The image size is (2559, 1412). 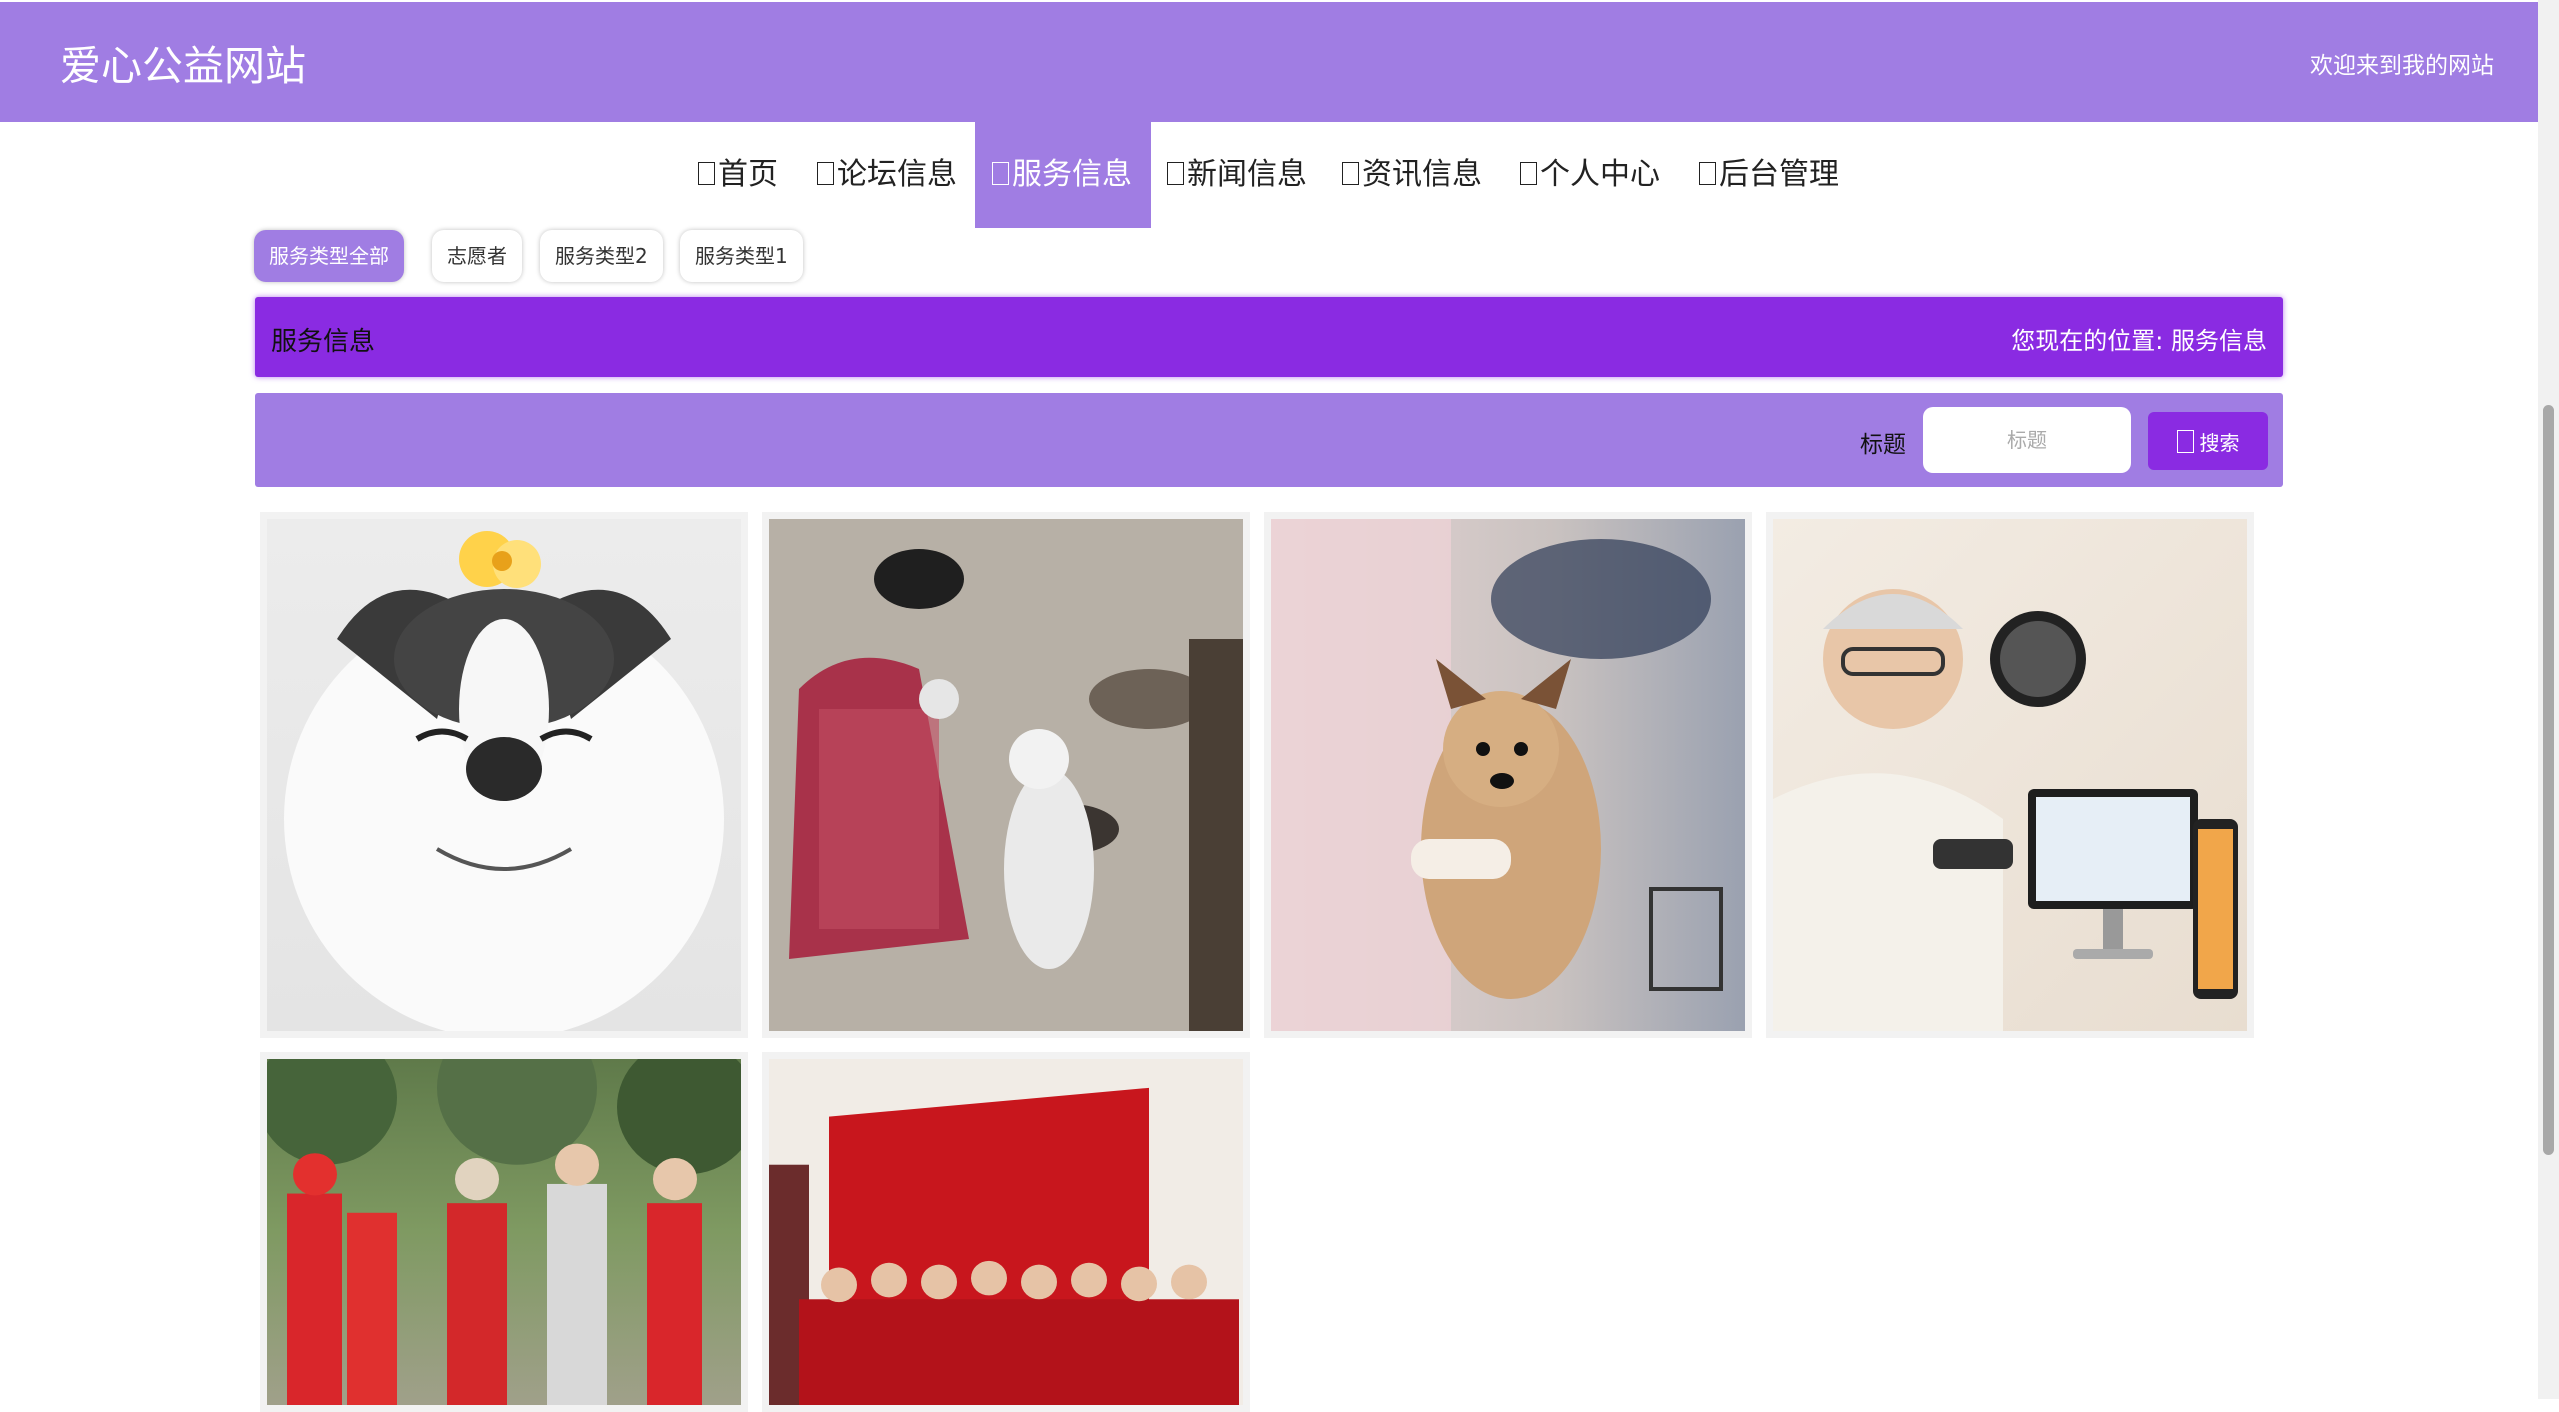 I want to click on vertical-scrollbar, so click(x=2548, y=699).